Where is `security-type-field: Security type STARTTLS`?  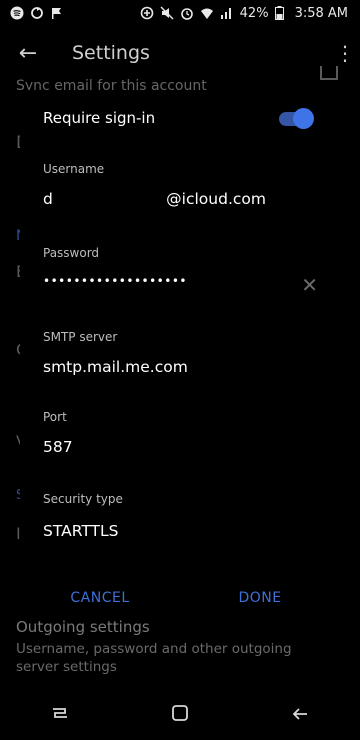
security-type-field: Security type STARTTLS is located at coordinates (180, 516).